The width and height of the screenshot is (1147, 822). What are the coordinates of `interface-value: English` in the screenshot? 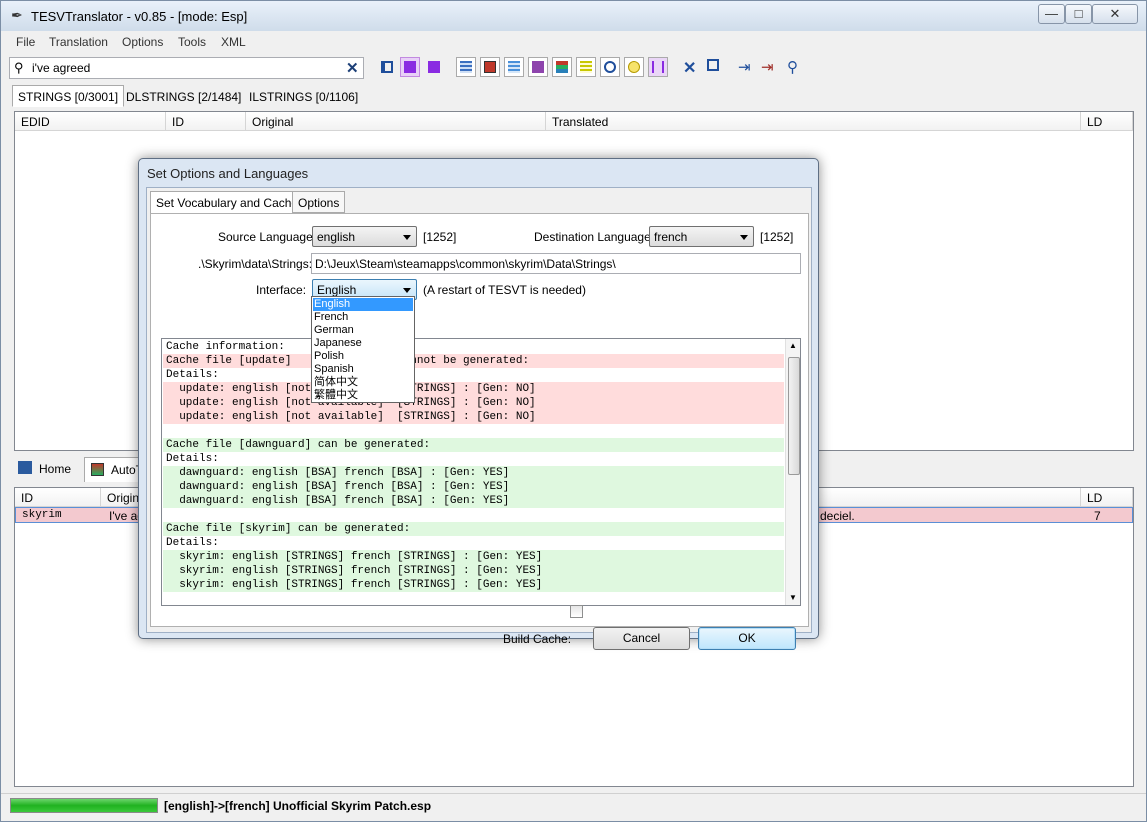 It's located at (337, 290).